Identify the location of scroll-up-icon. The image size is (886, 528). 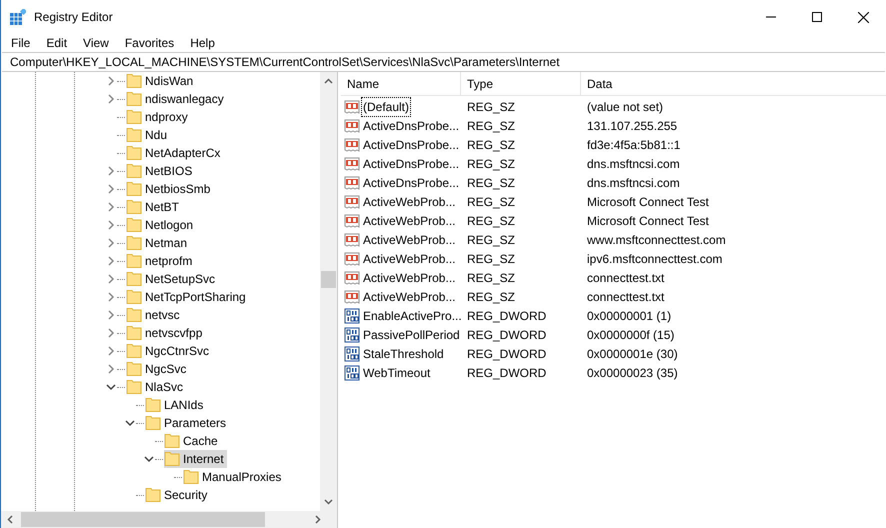
(328, 81).